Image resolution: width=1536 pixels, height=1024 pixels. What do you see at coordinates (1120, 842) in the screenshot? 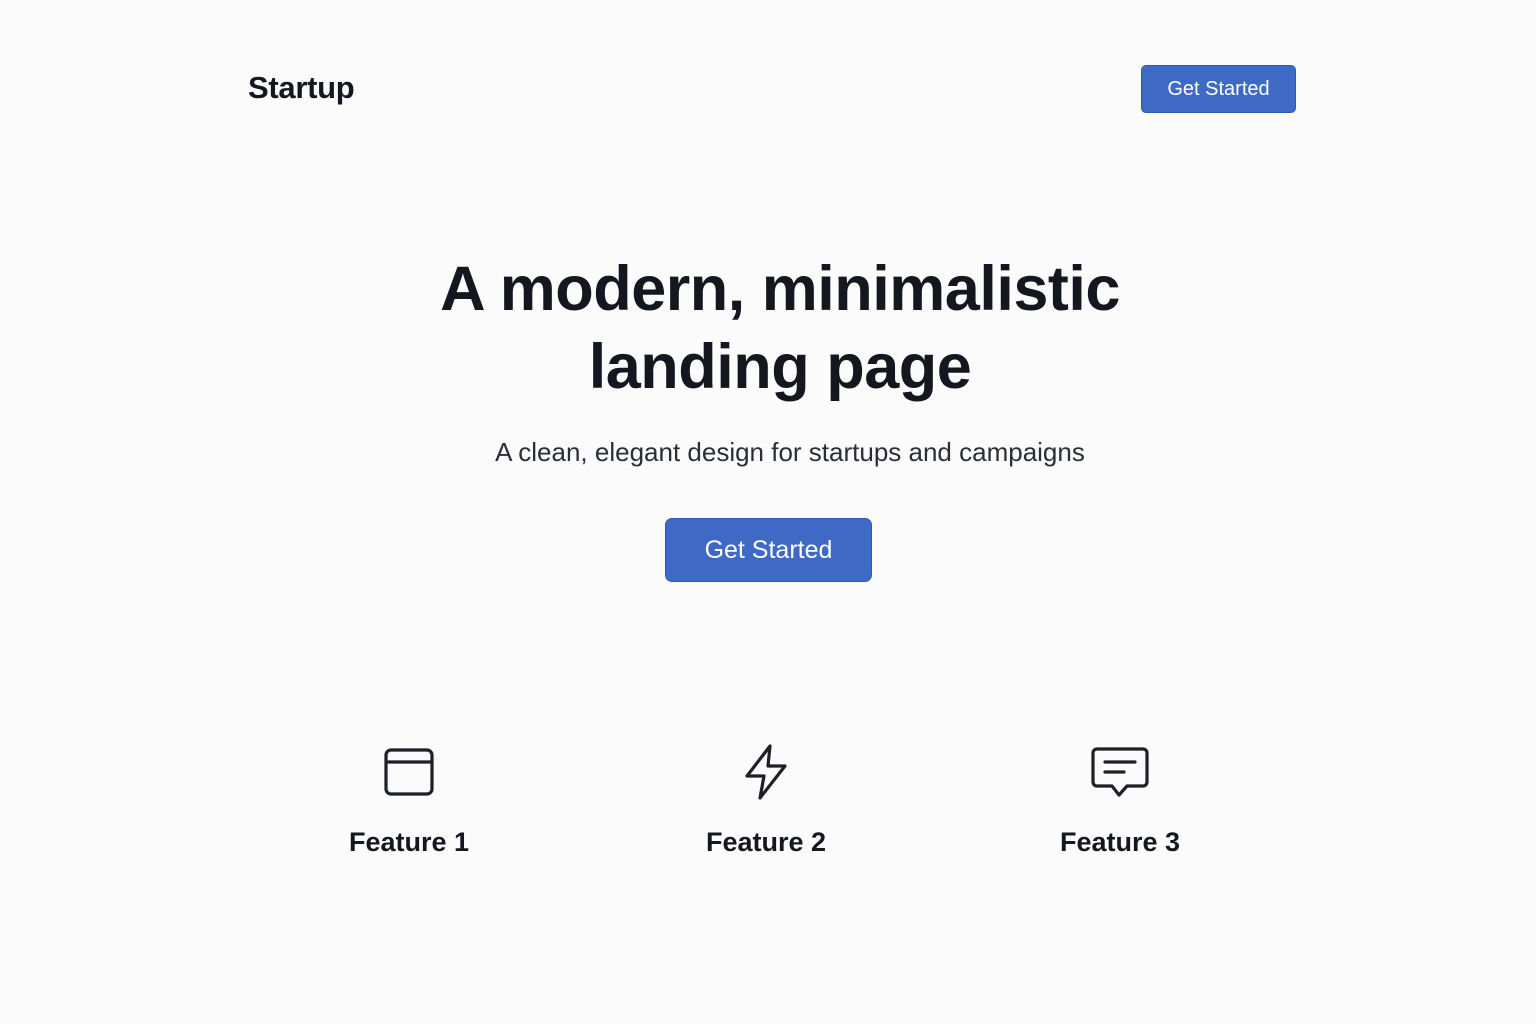
I see `feature-label: Feature 3` at bounding box center [1120, 842].